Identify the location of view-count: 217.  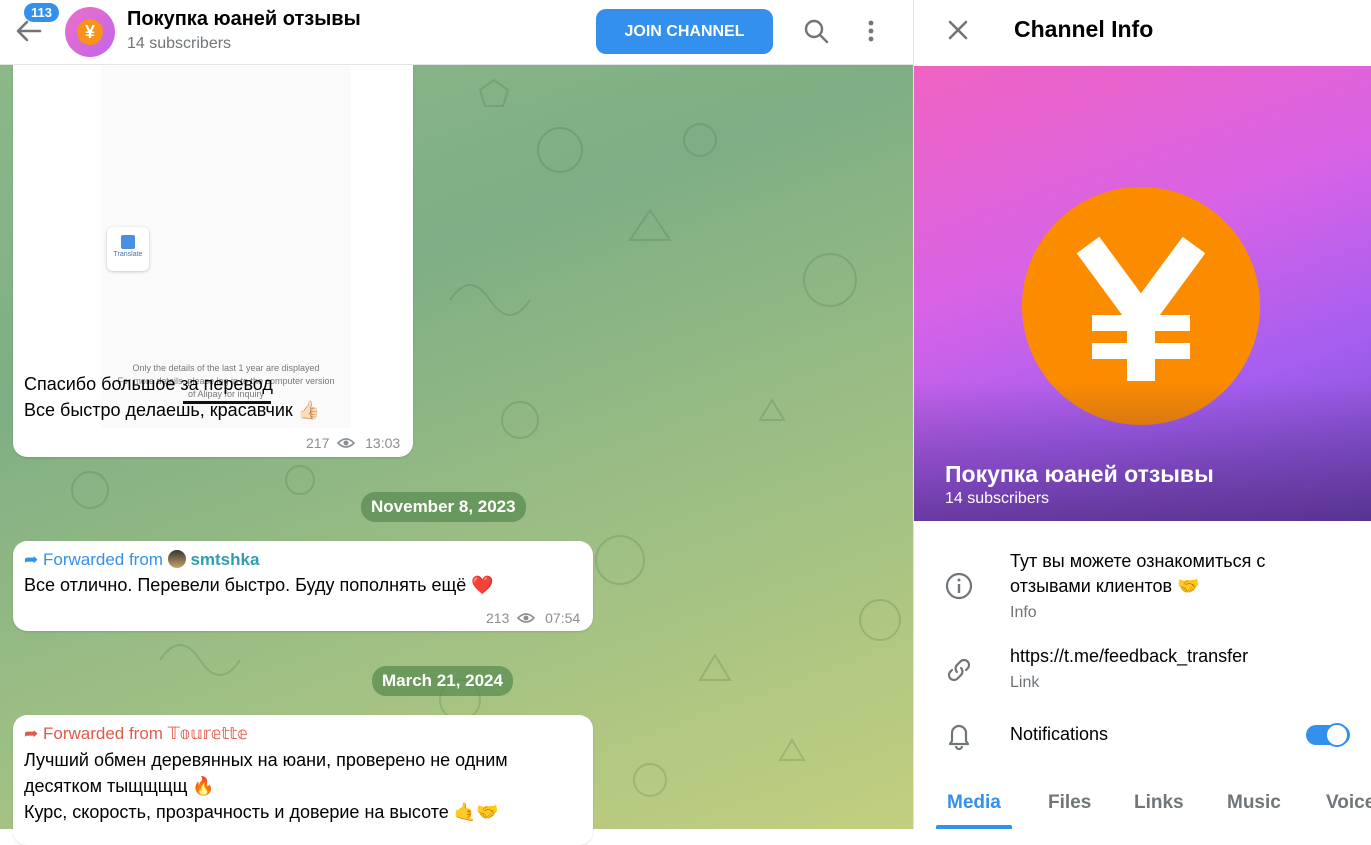
(318, 443).